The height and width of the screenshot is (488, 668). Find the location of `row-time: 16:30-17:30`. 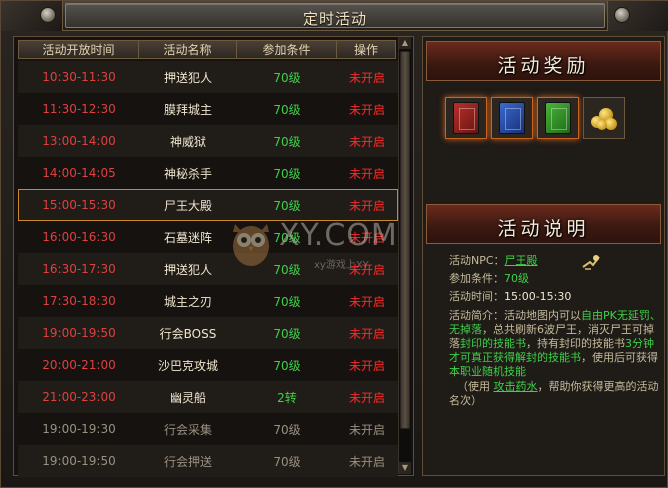

row-time: 16:30-17:30 is located at coordinates (79, 269).